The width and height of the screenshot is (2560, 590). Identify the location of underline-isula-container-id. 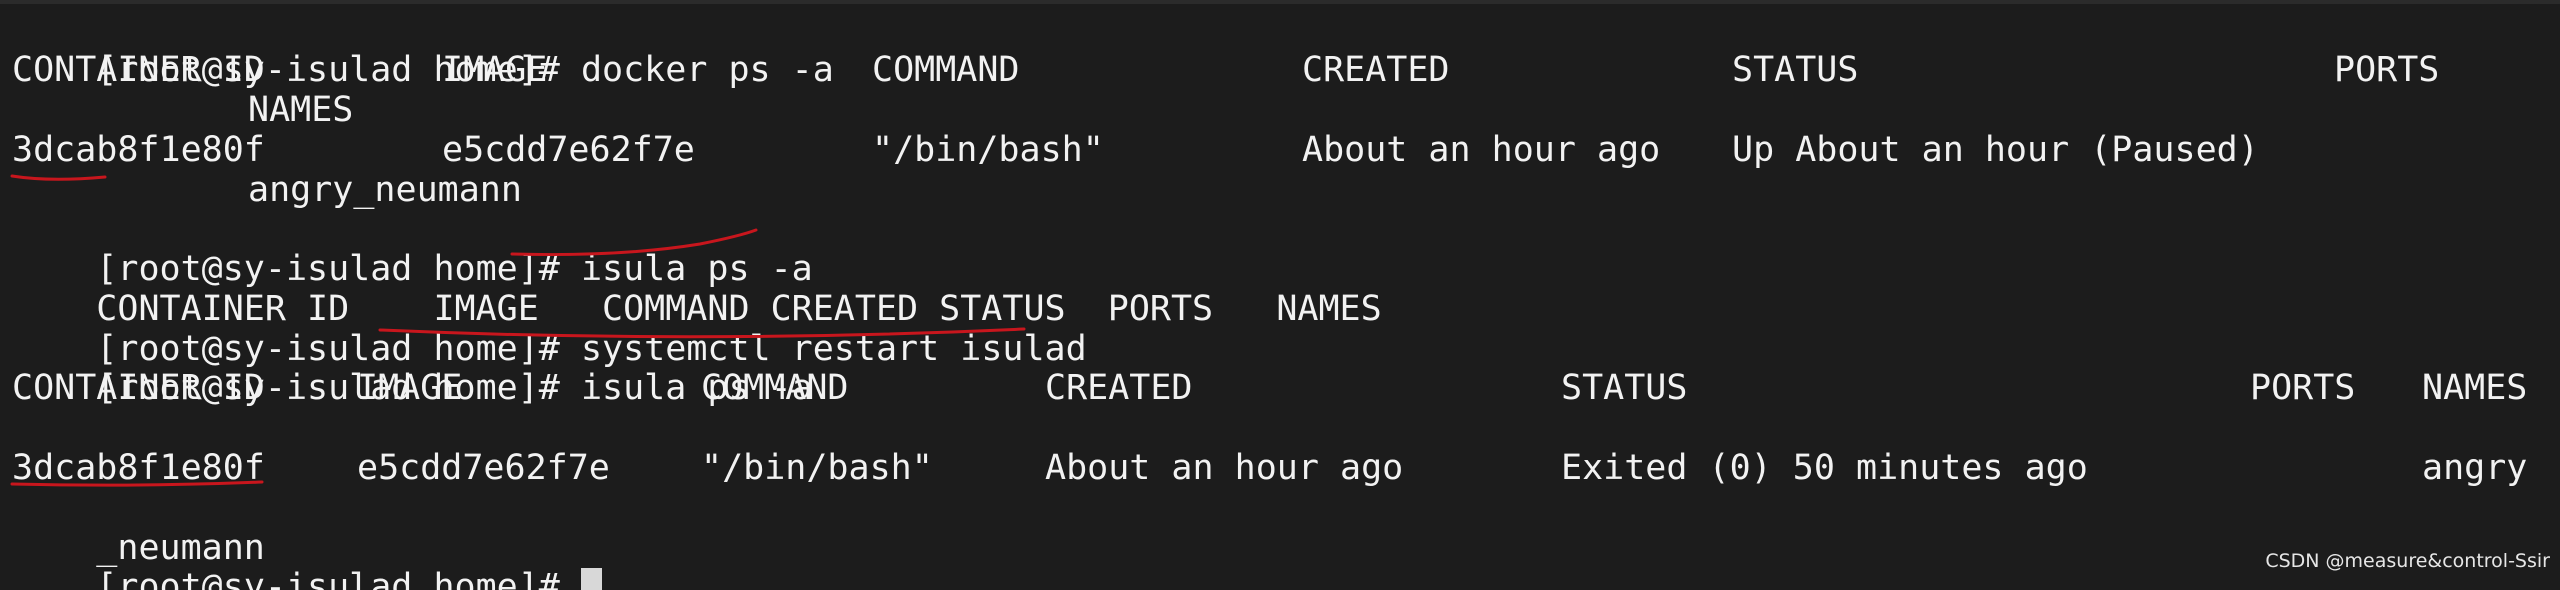
(137, 483).